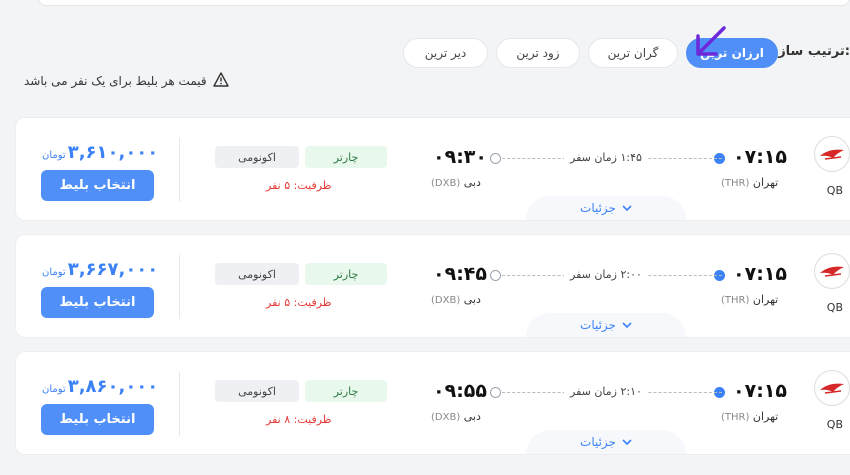  What do you see at coordinates (444, 3) in the screenshot?
I see `top-panel` at bounding box center [444, 3].